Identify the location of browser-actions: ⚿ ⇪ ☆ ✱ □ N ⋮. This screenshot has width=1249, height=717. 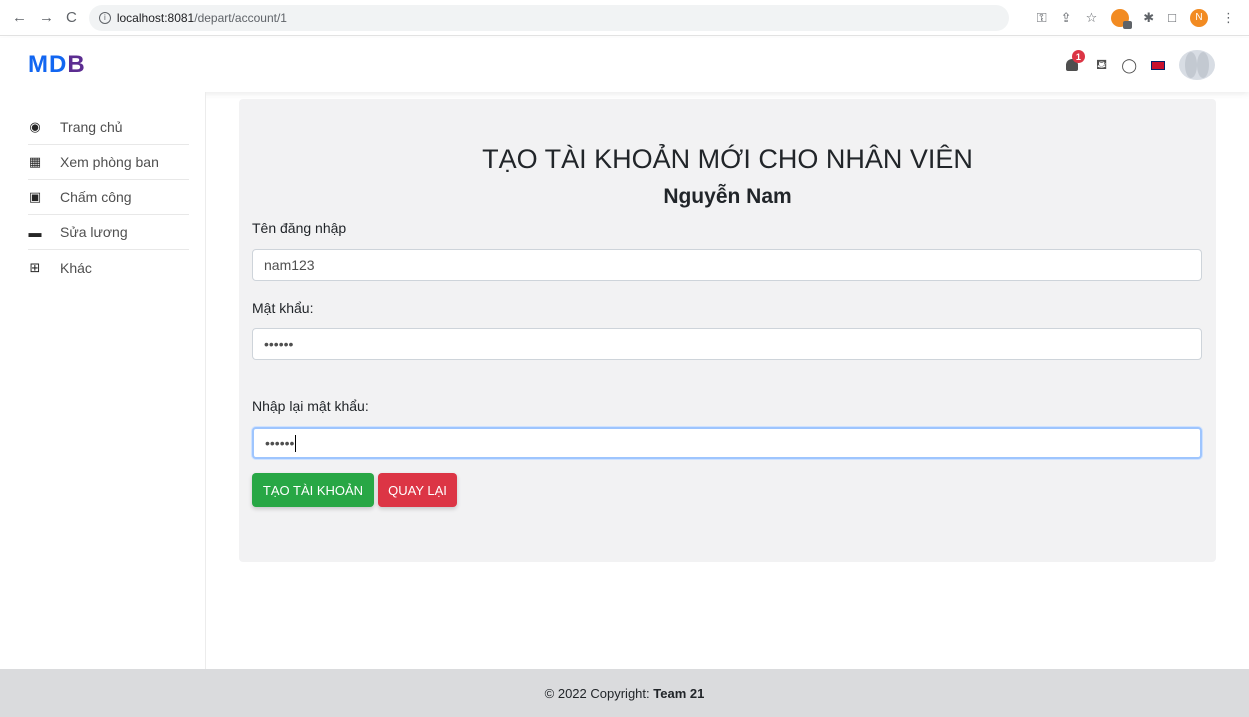
(1143, 18).